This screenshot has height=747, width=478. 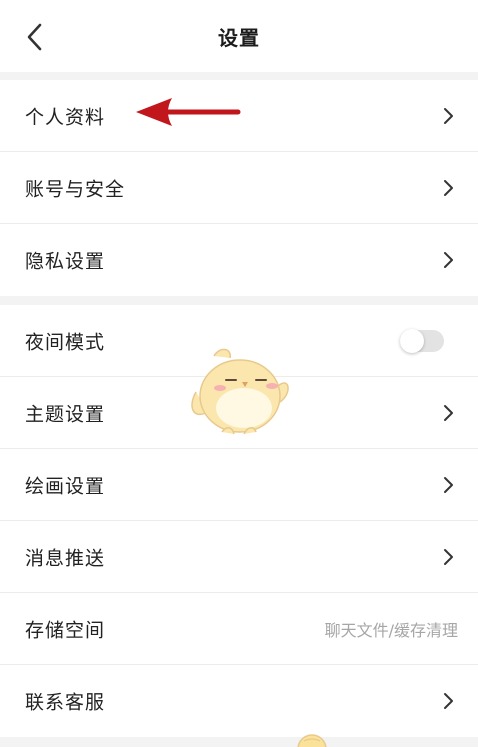 I want to click on row-label: 绘画设置, so click(x=65, y=486).